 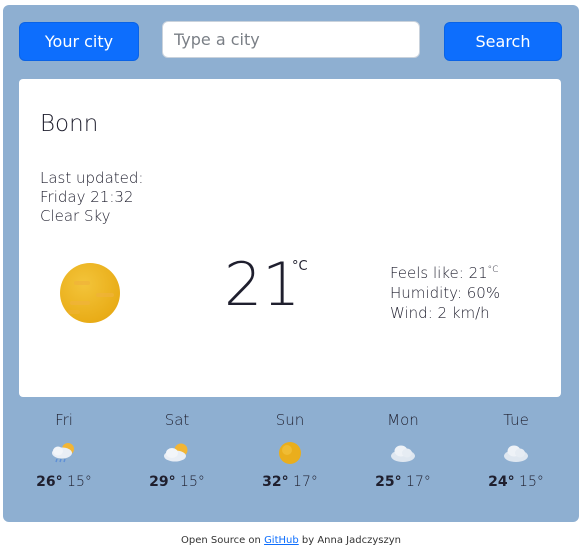 I want to click on cloud-sun-icon, so click(x=176, y=452).